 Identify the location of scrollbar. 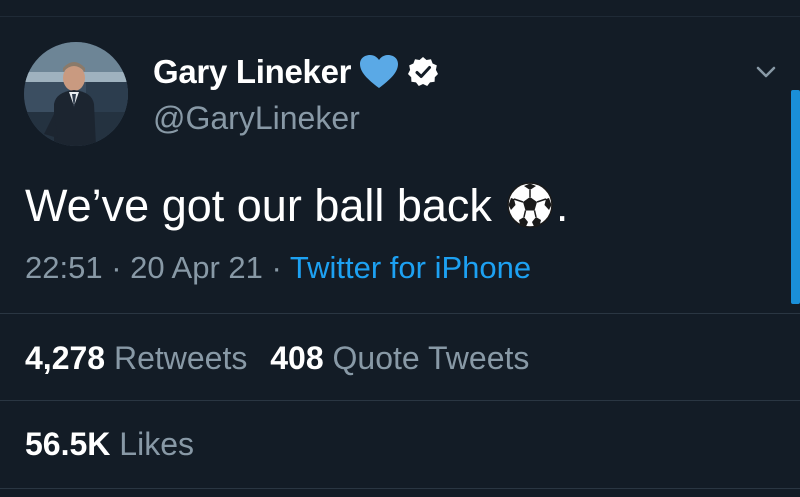
(795, 197).